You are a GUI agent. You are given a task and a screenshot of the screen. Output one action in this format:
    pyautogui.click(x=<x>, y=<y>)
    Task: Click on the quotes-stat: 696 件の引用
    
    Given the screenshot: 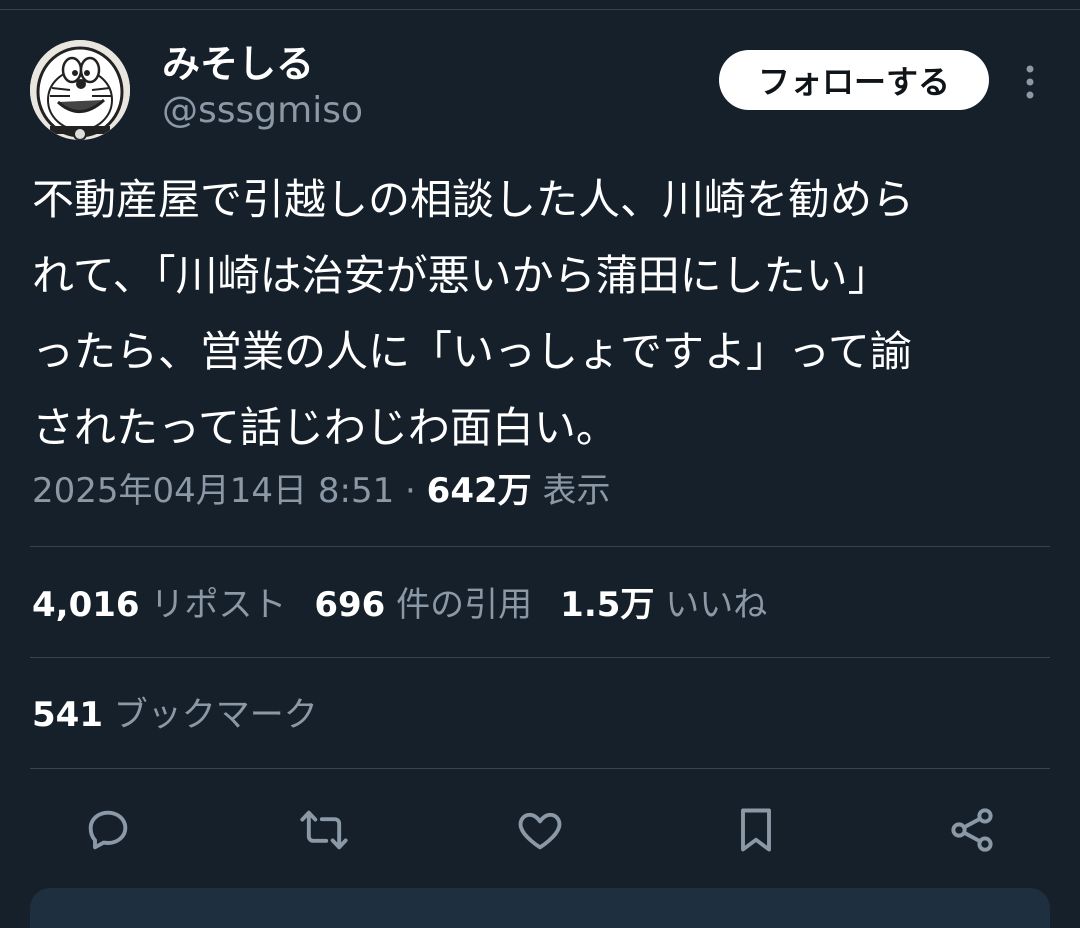 What is the action you would take?
    pyautogui.click(x=423, y=605)
    